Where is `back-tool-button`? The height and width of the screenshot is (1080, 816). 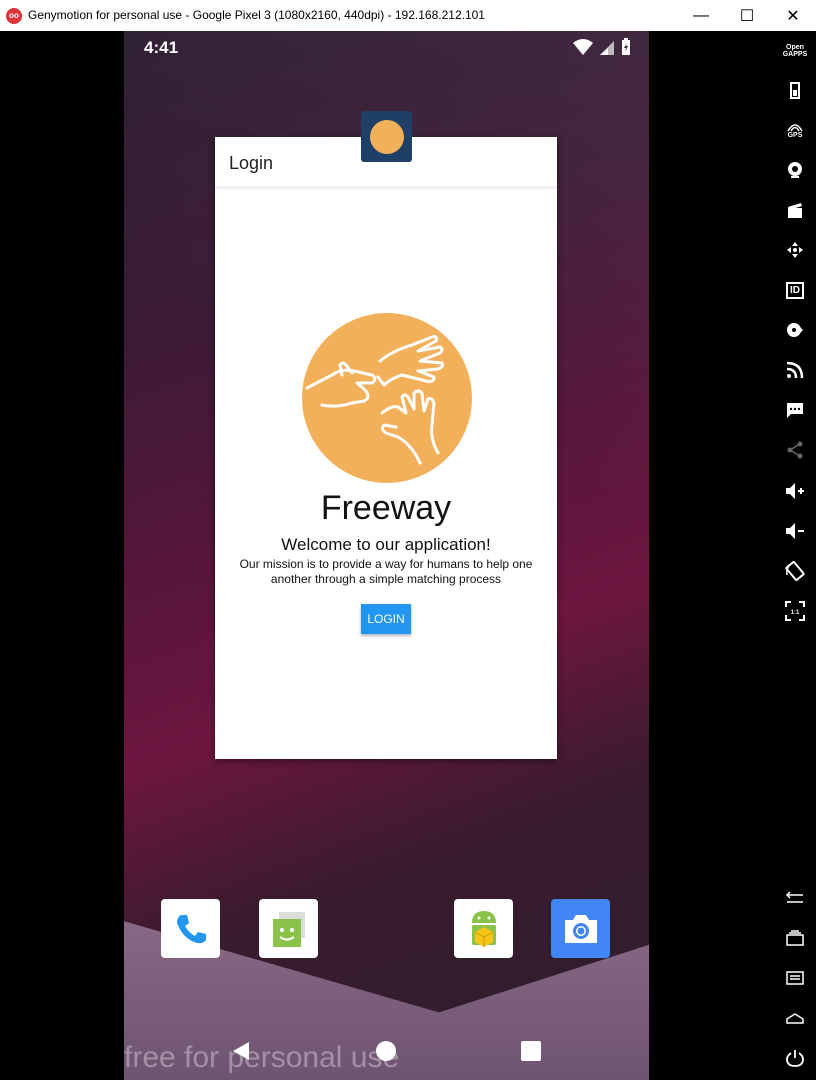 back-tool-button is located at coordinates (795, 898).